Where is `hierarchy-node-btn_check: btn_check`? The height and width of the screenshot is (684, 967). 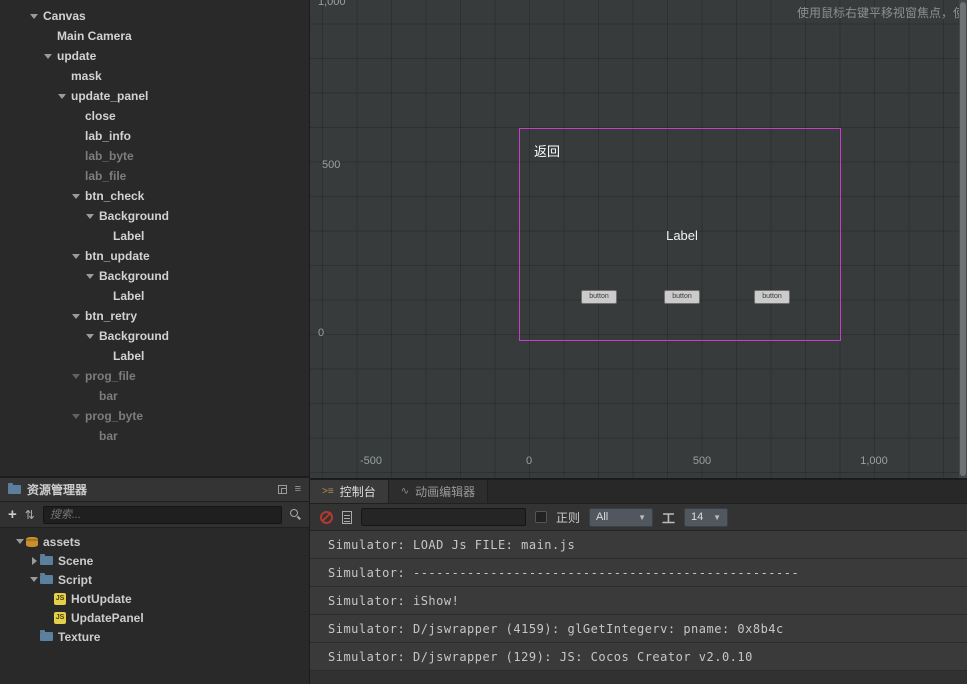 hierarchy-node-btn_check: btn_check is located at coordinates (154, 196).